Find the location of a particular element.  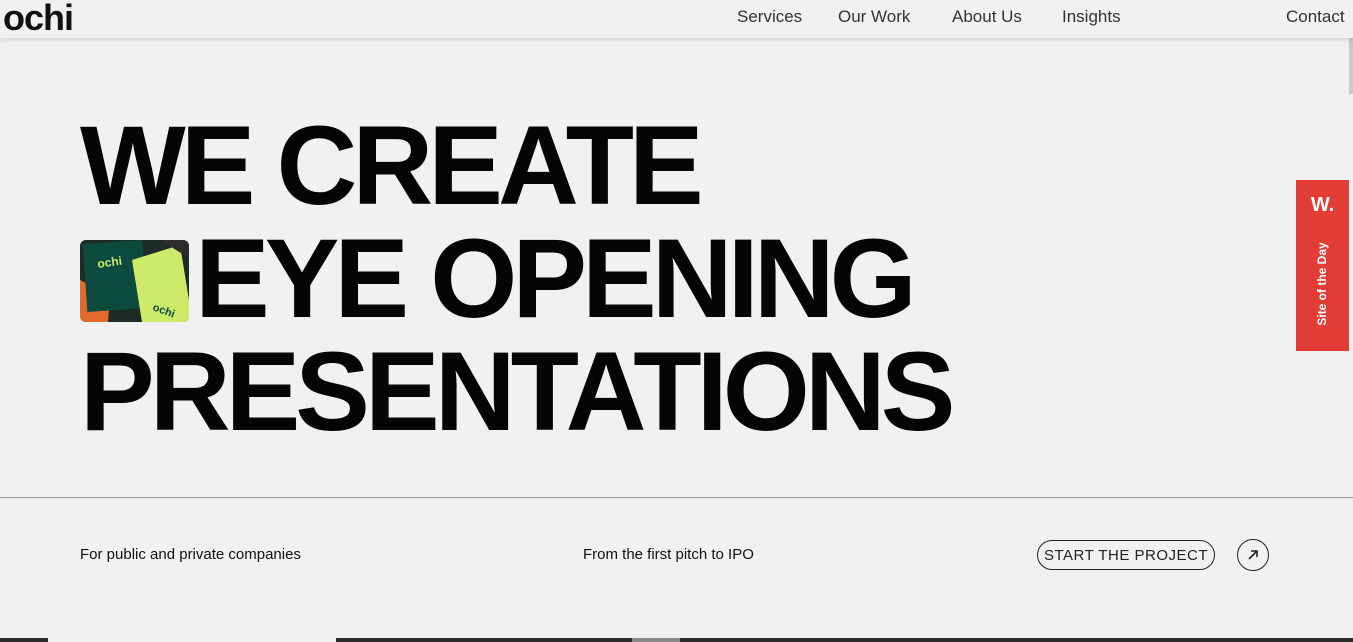

start-project-label: START THE PROJECT is located at coordinates (1126, 555).